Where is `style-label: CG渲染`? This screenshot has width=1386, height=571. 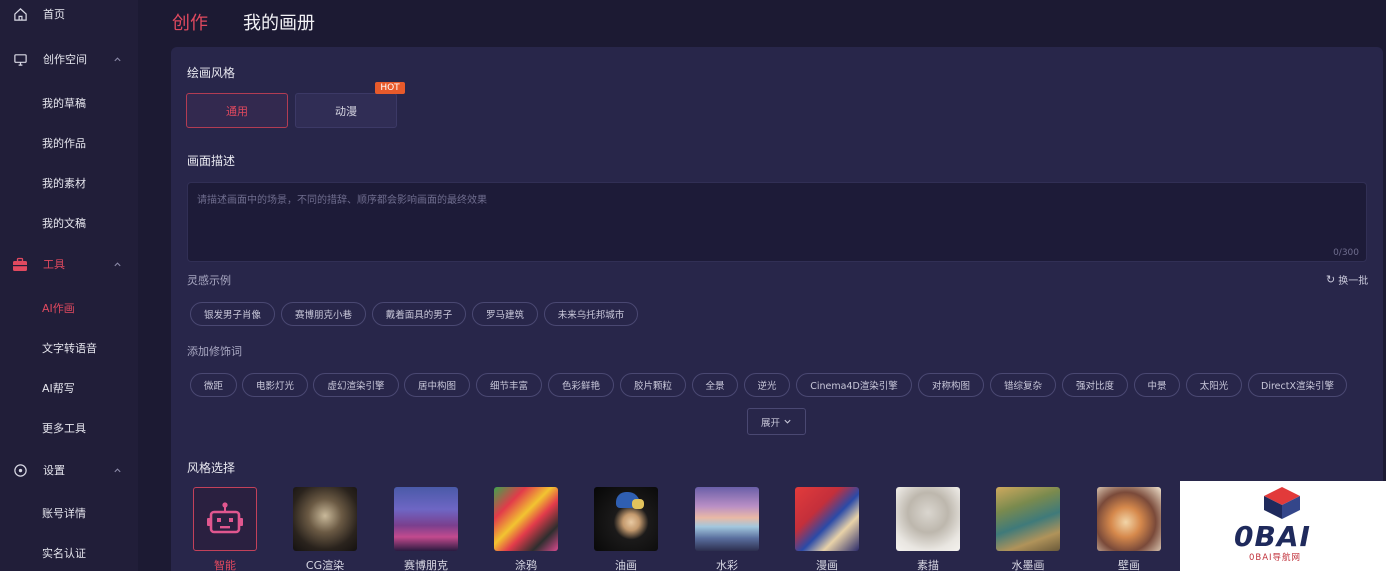
style-label: CG渲染 is located at coordinates (325, 565).